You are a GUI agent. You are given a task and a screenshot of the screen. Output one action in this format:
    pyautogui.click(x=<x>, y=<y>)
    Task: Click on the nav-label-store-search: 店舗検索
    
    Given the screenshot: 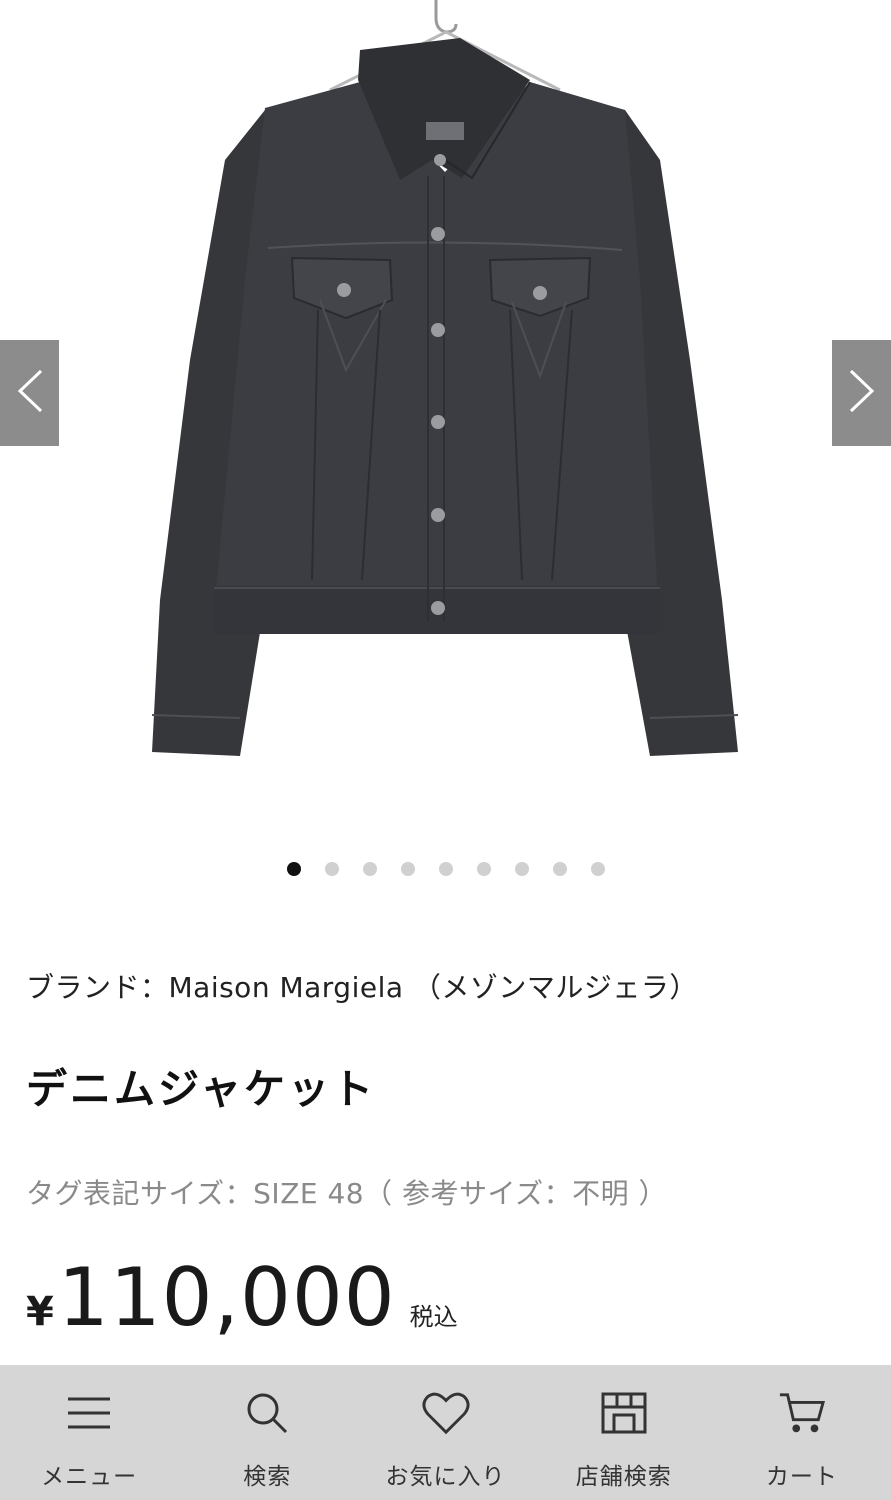 What is the action you would take?
    pyautogui.click(x=623, y=1477)
    